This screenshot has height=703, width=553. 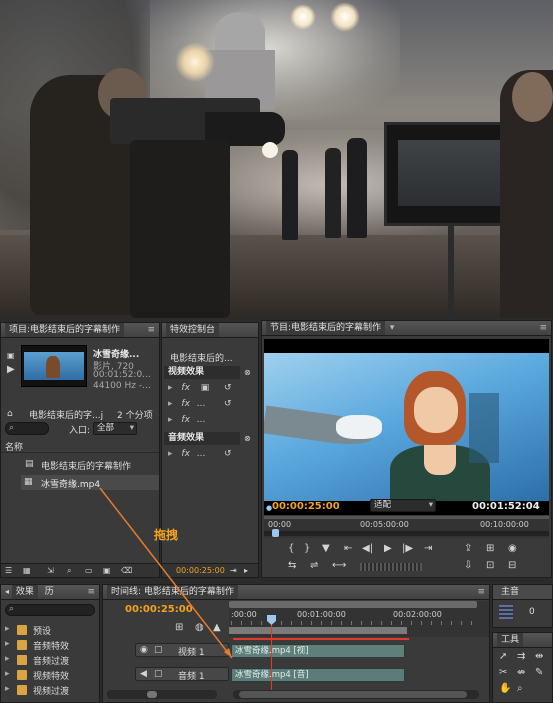 I want to click on timeline-header: 时间线: 电影结束后的字幕制作 ≡, so click(x=296, y=592).